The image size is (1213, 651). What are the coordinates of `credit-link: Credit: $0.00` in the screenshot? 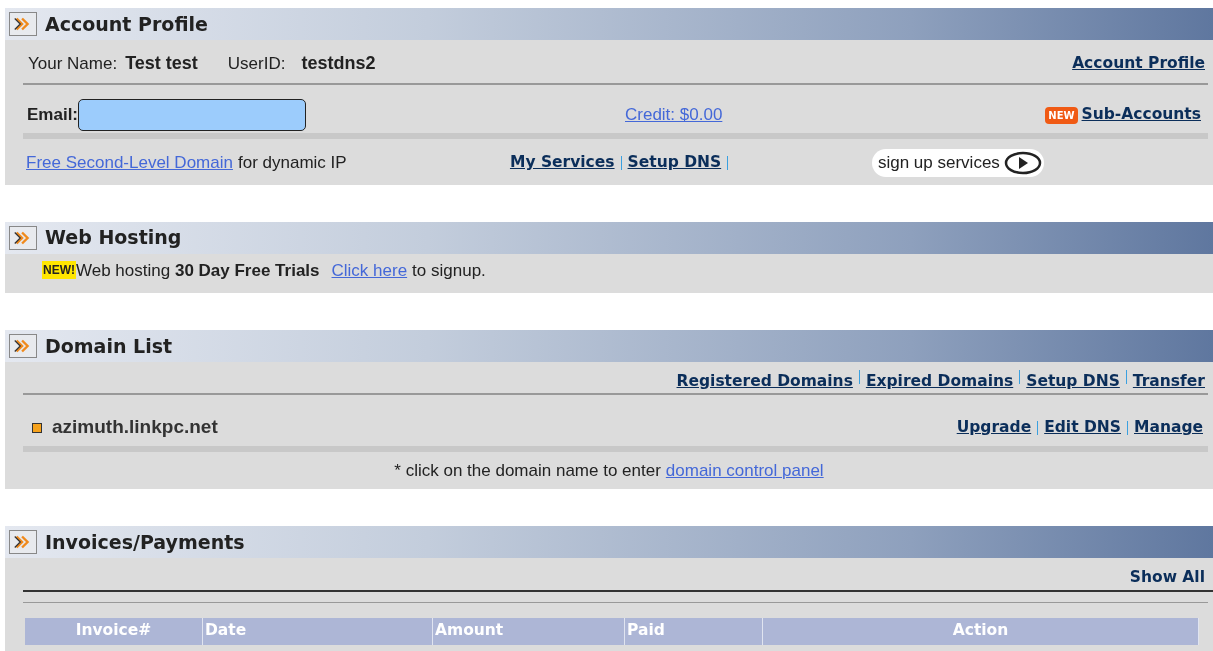 It's located at (674, 115).